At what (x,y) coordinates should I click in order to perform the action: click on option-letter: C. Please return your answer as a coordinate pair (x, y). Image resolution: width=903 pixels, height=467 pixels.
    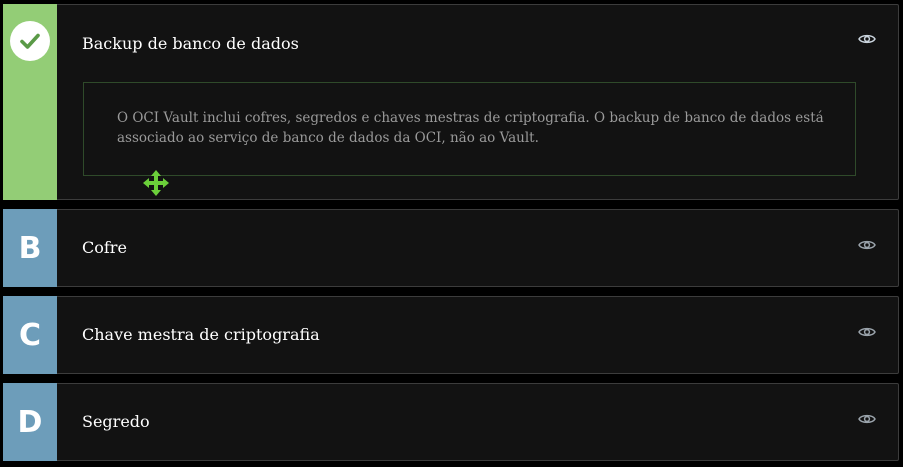
    Looking at the image, I should click on (30, 335).